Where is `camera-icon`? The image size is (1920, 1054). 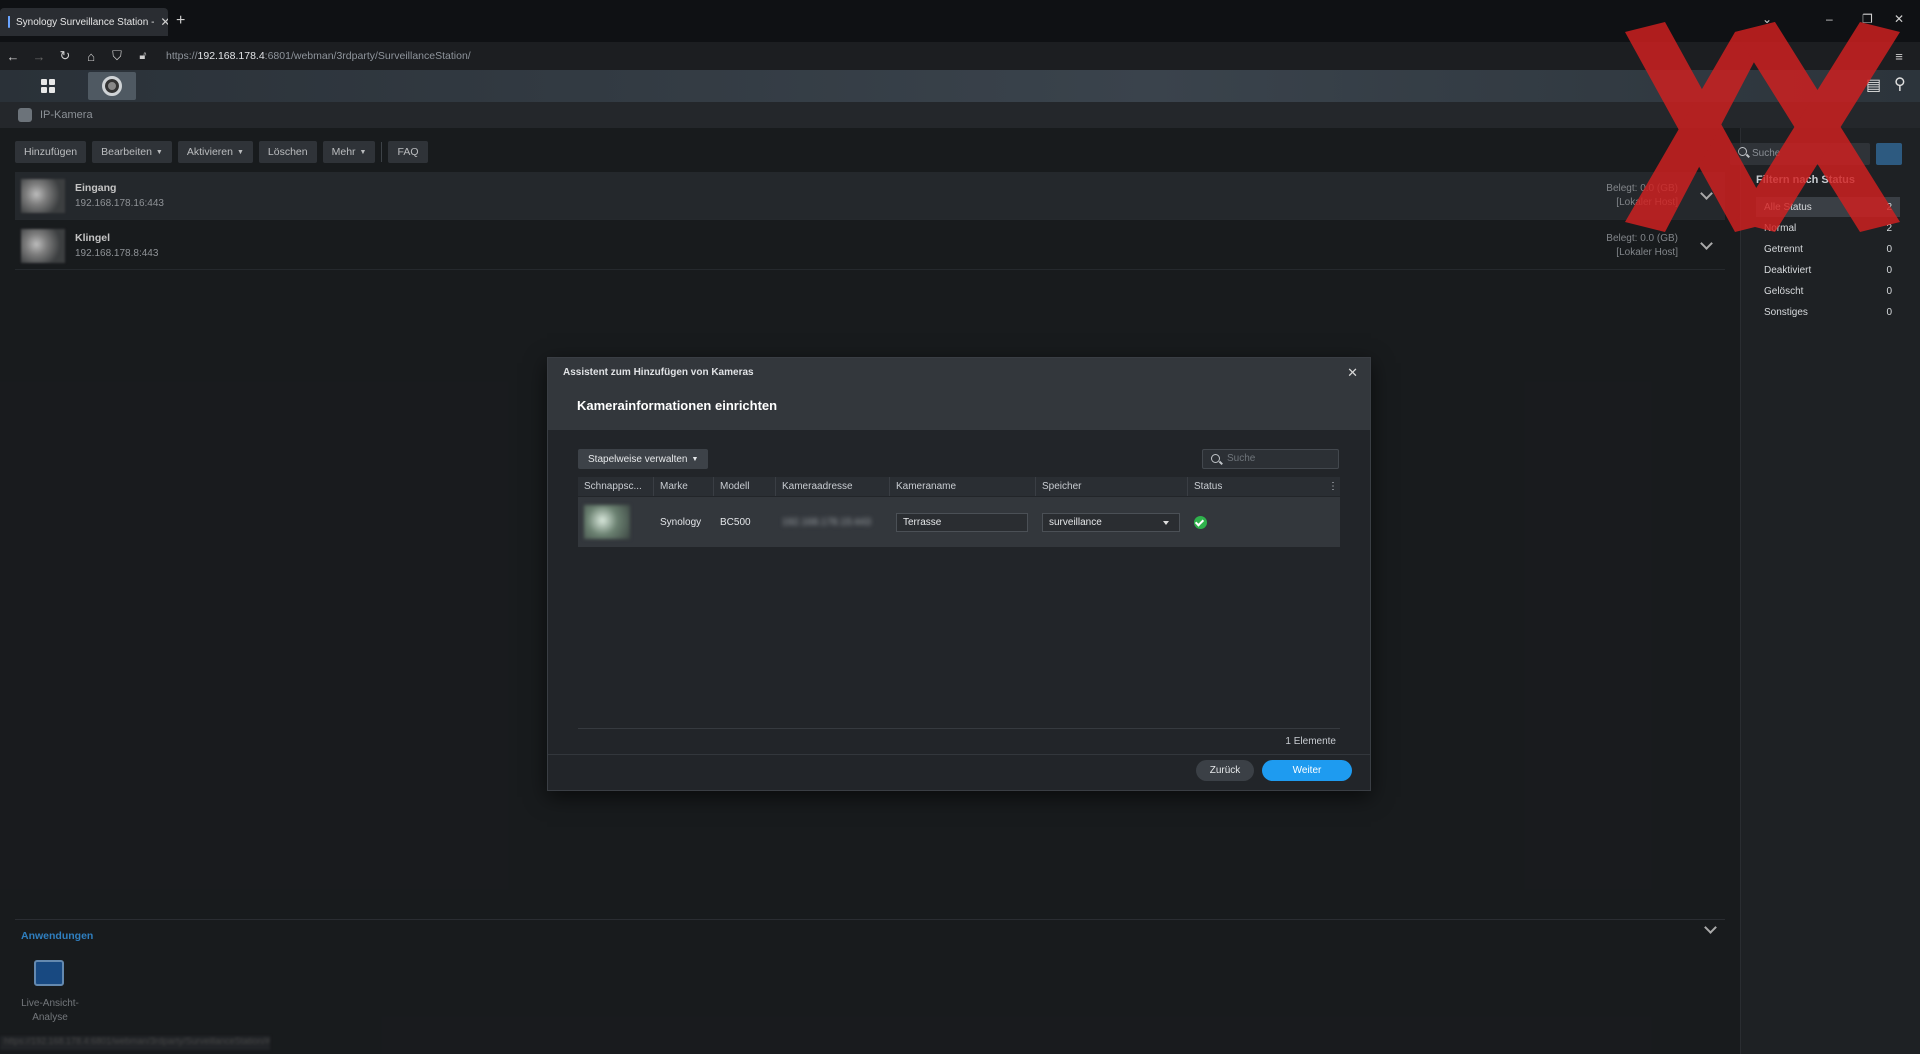
camera-icon is located at coordinates (112, 86).